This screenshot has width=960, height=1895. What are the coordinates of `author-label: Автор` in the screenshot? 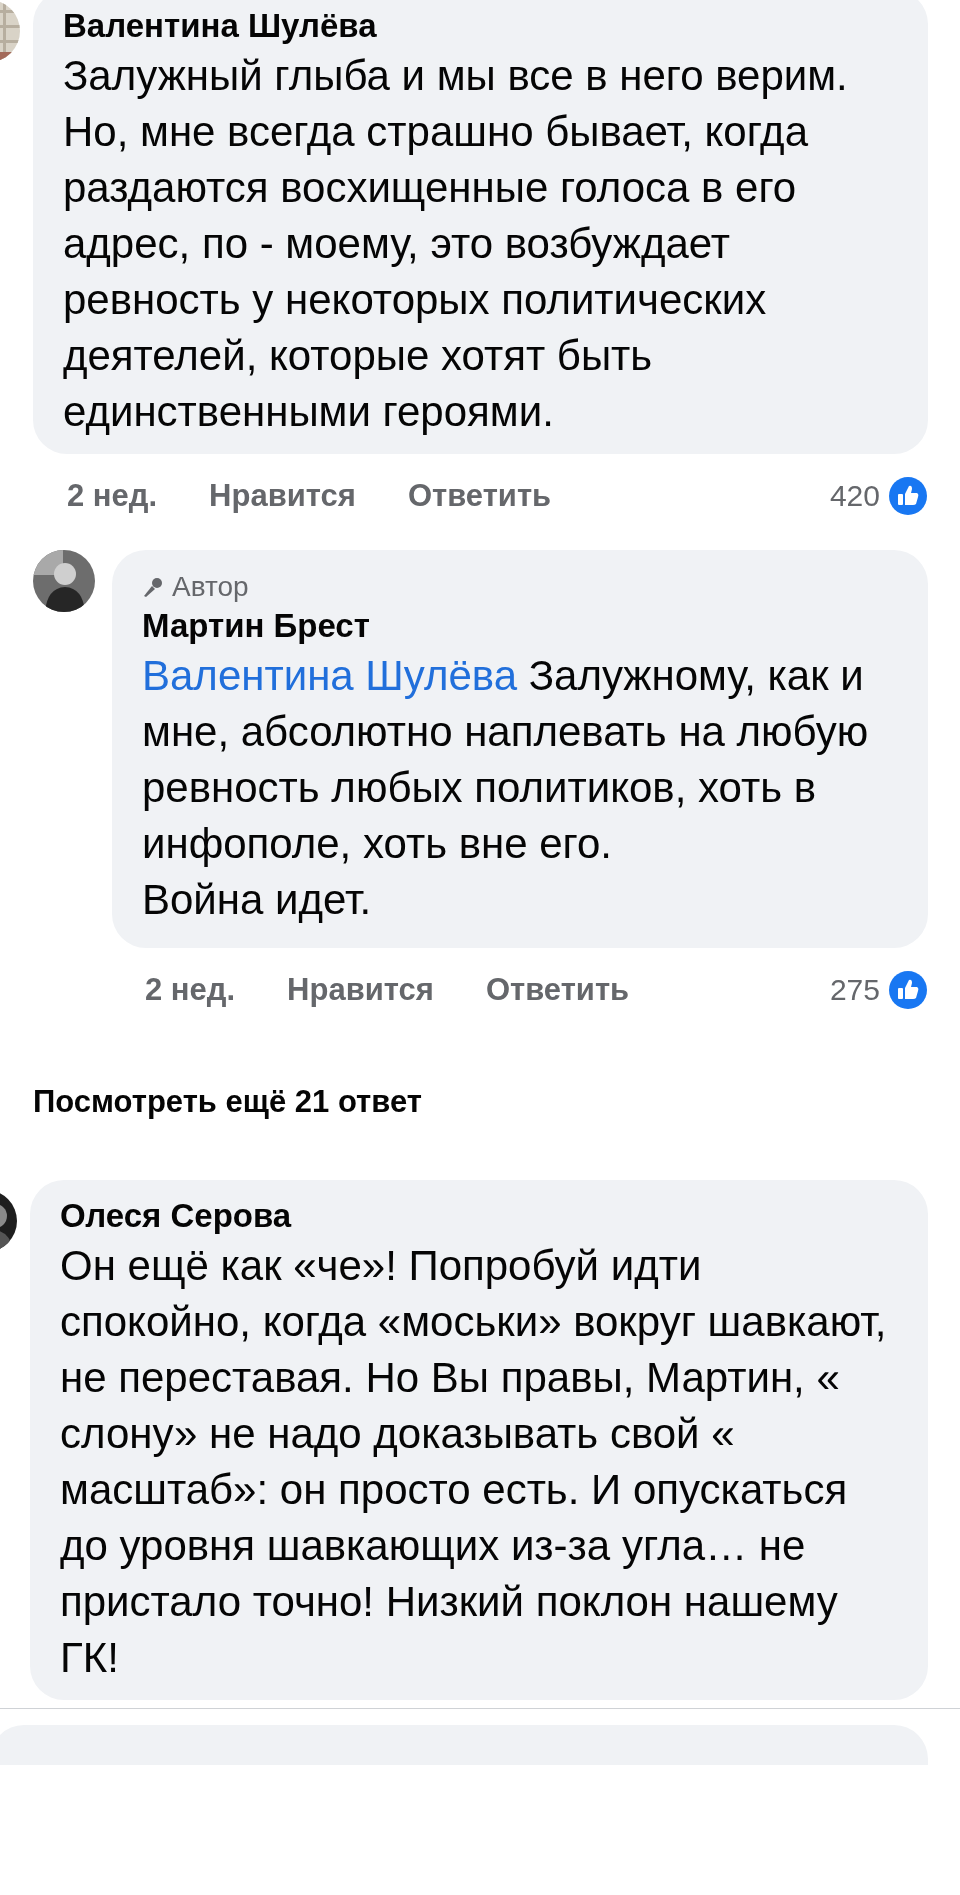 It's located at (210, 587).